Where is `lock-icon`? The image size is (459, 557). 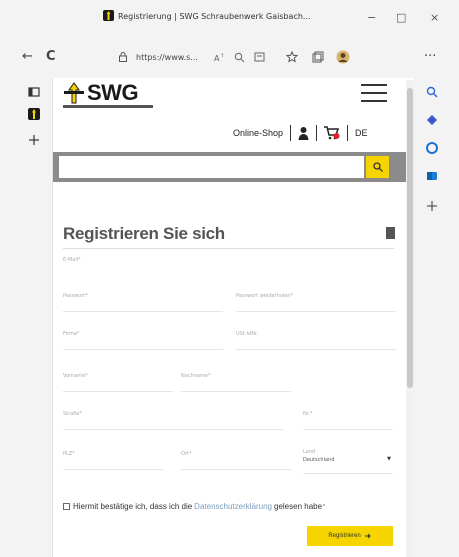
lock-icon is located at coordinates (123, 57).